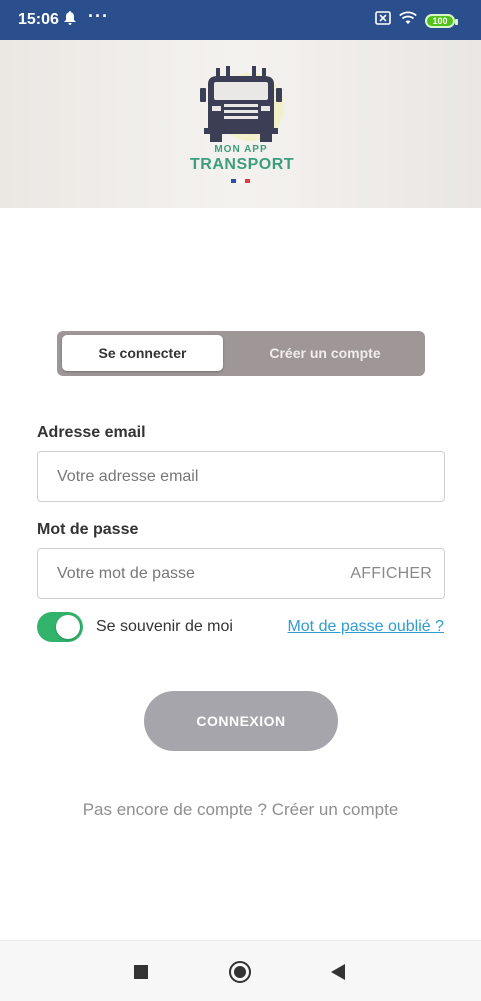  What do you see at coordinates (70, 20) in the screenshot?
I see `bell-icon` at bounding box center [70, 20].